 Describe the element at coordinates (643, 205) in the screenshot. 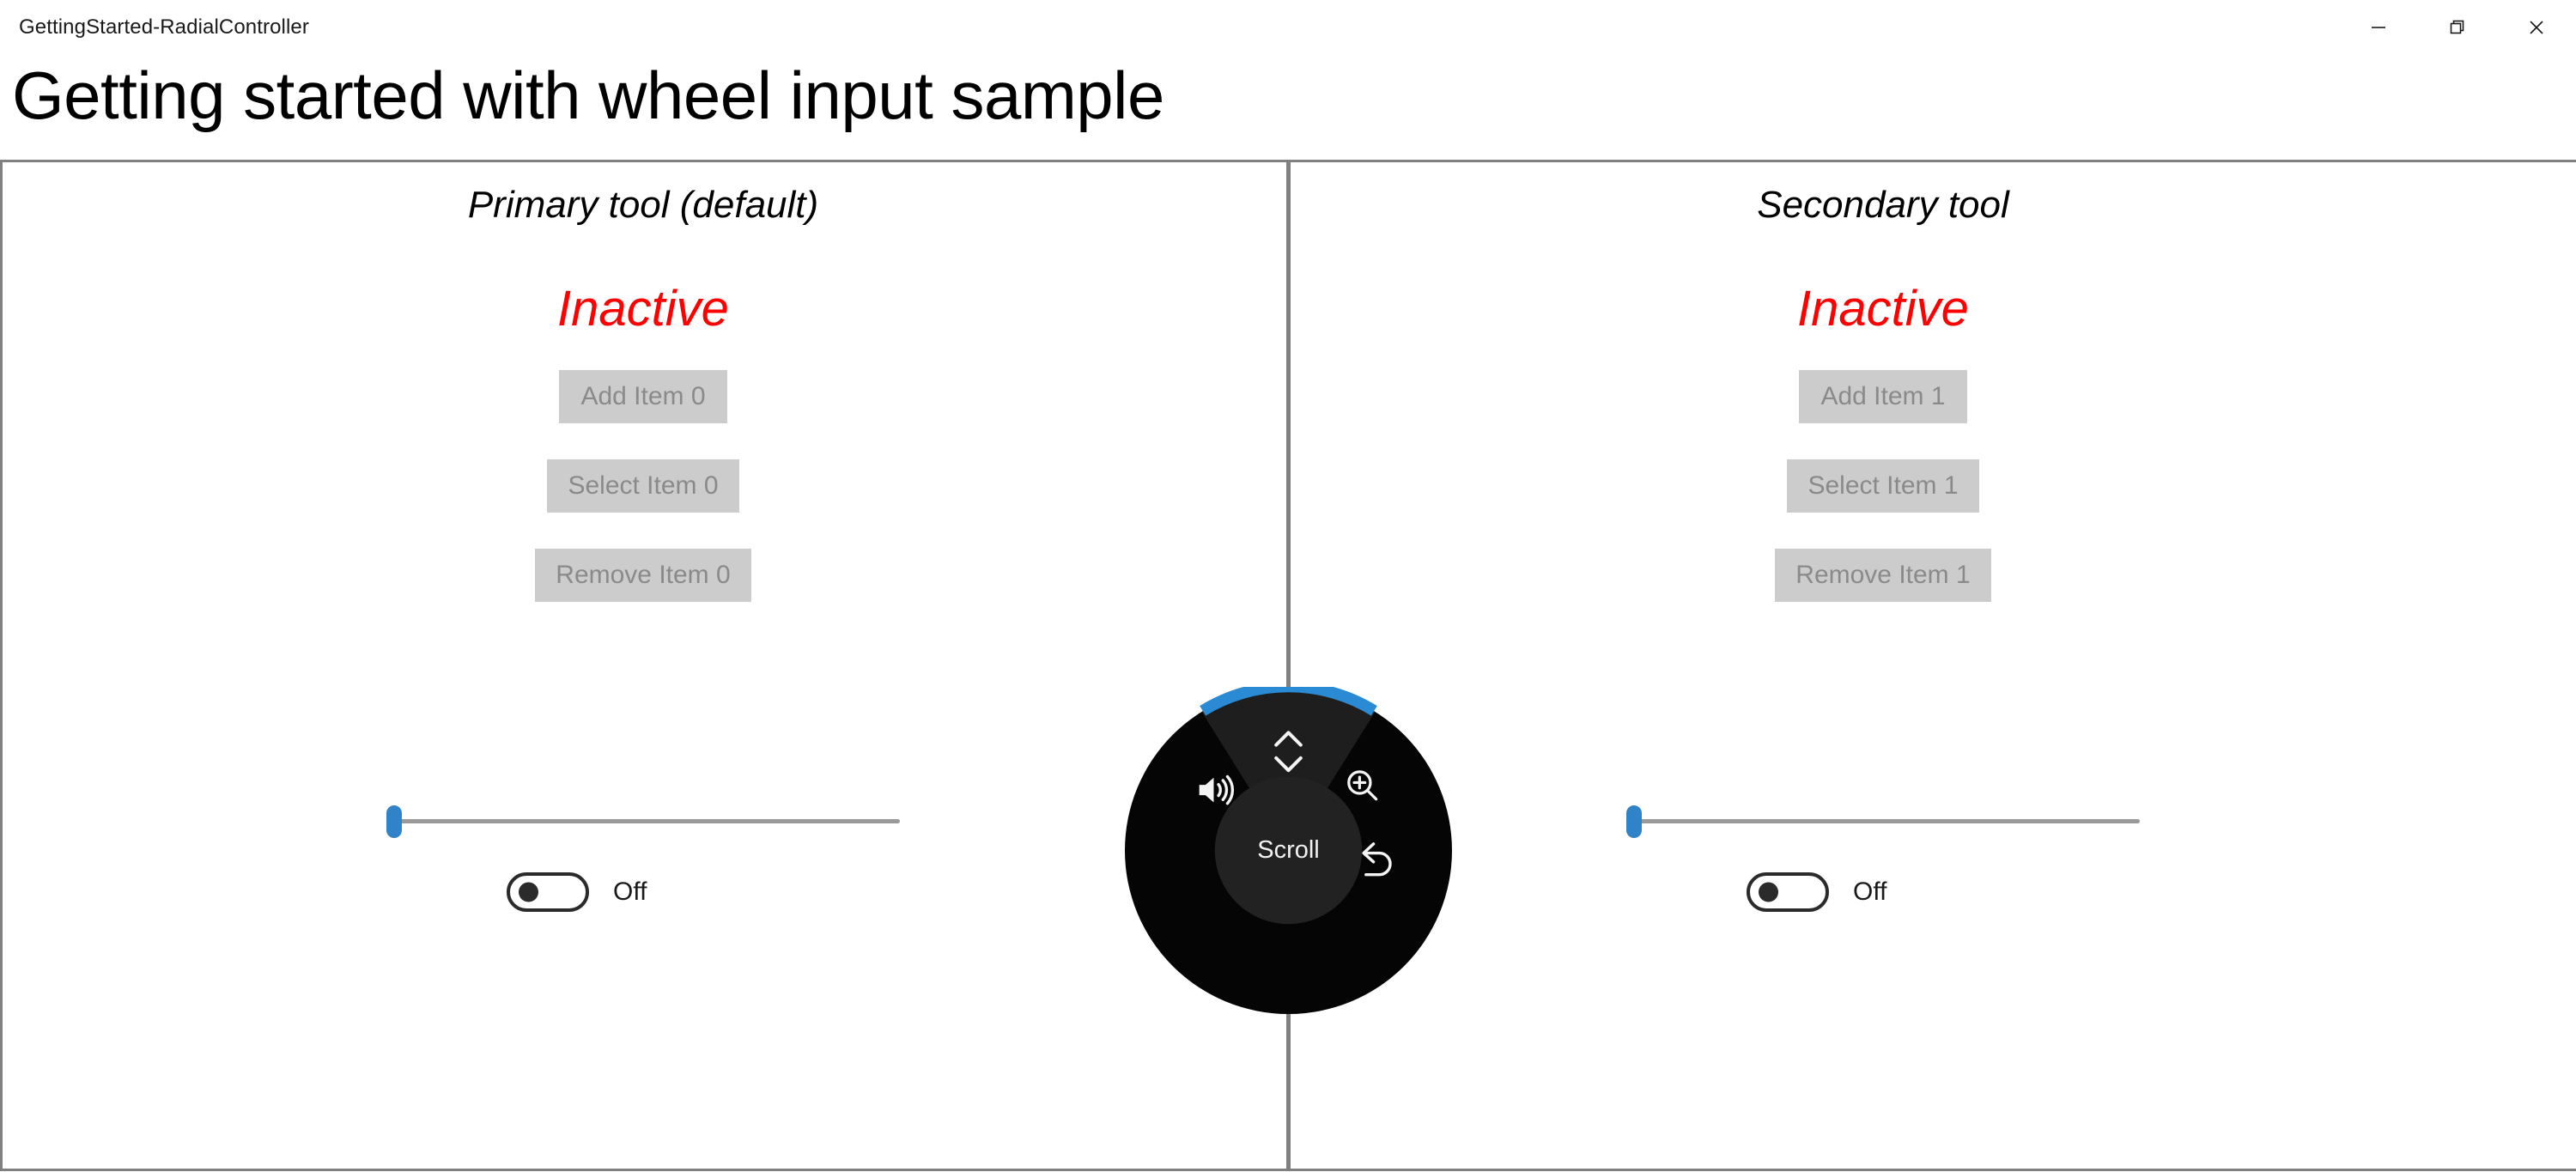

I see `primary-tool-title: Primary tool (default)` at that location.